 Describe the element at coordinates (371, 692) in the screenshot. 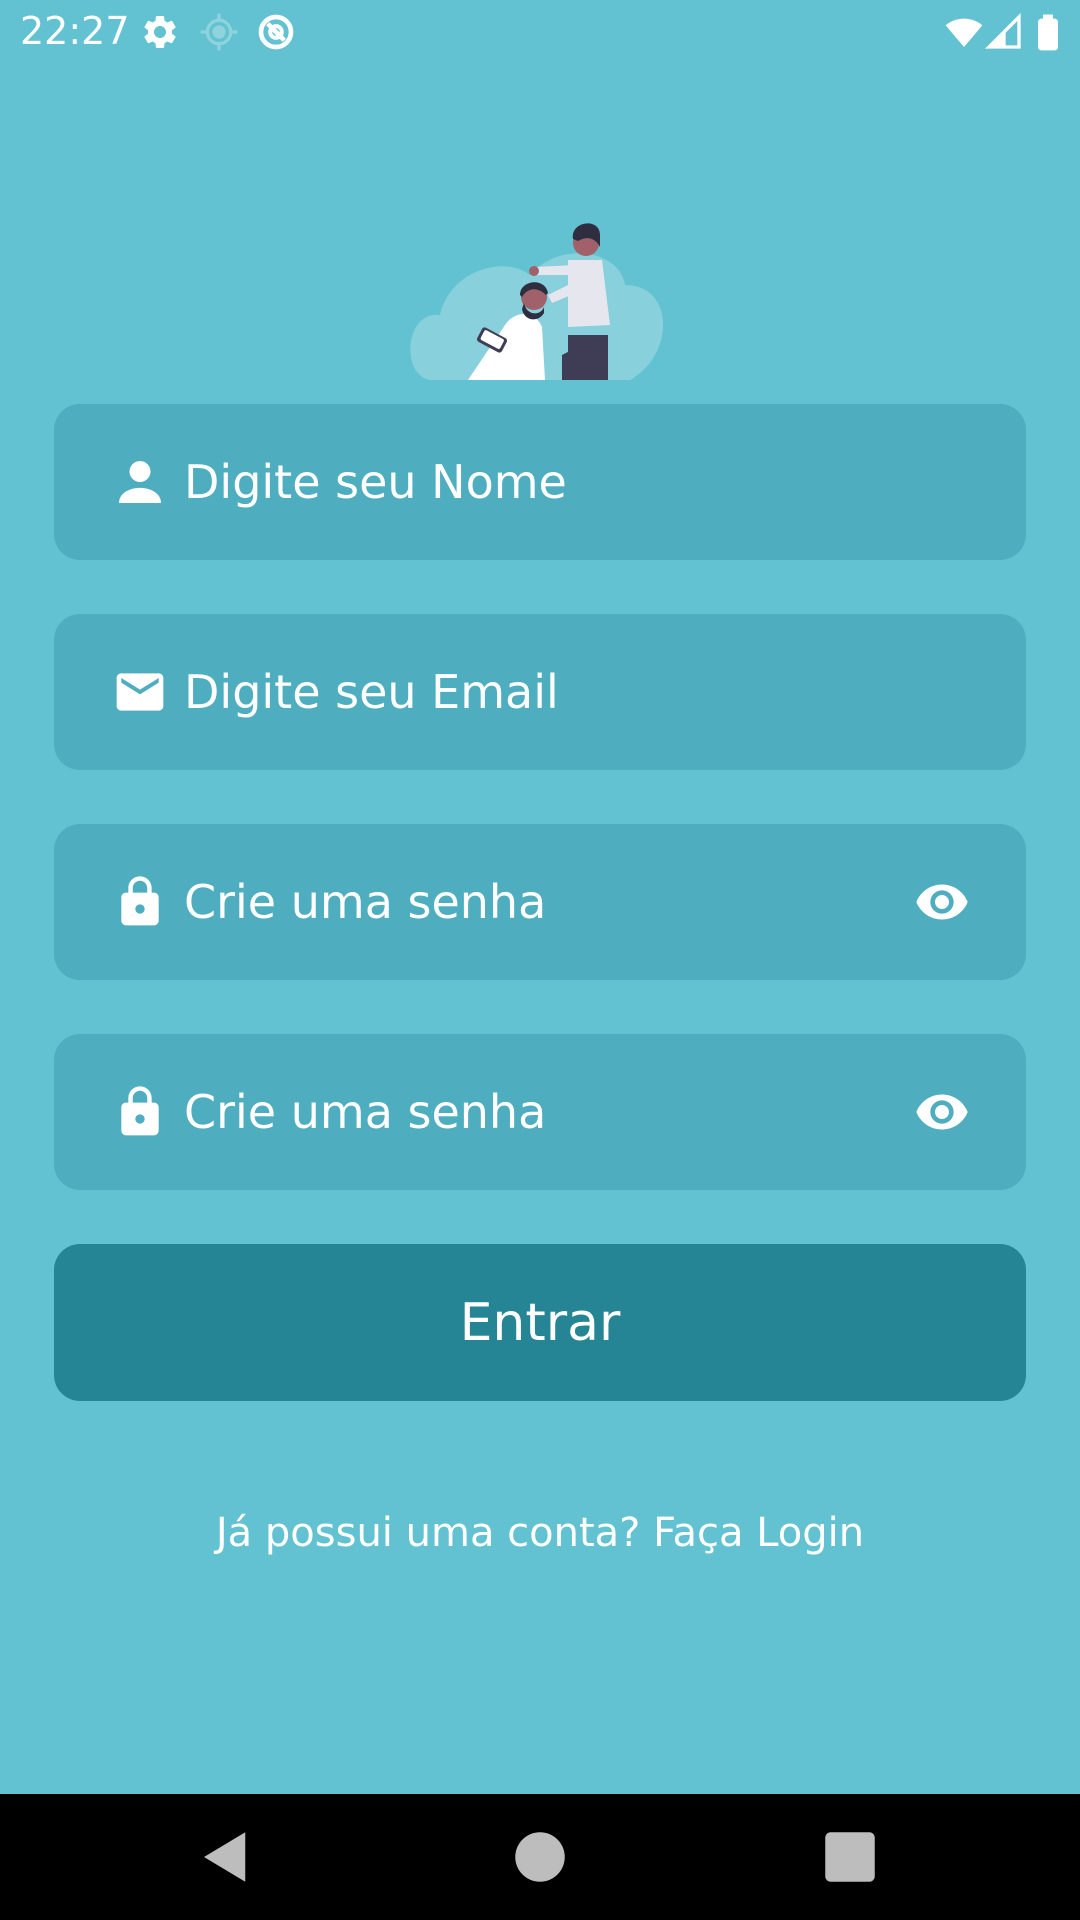

I see `email-field-placeholder: Digite seu Email` at that location.